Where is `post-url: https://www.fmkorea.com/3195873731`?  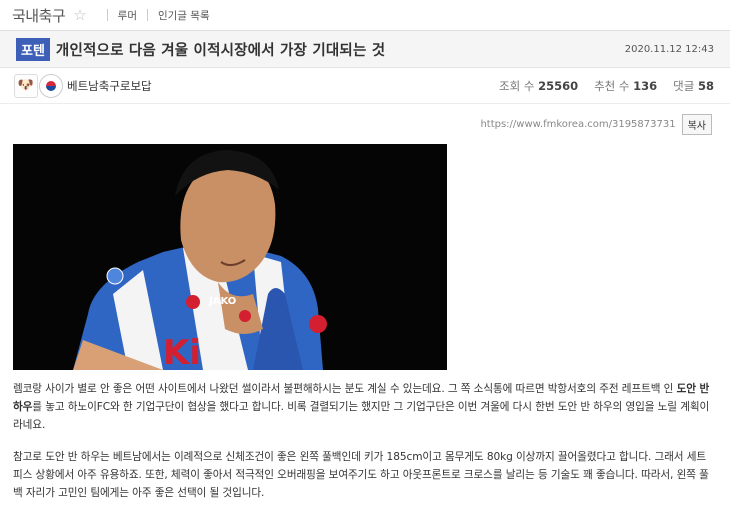
post-url: https://www.fmkorea.com/3195873731 is located at coordinates (577, 124).